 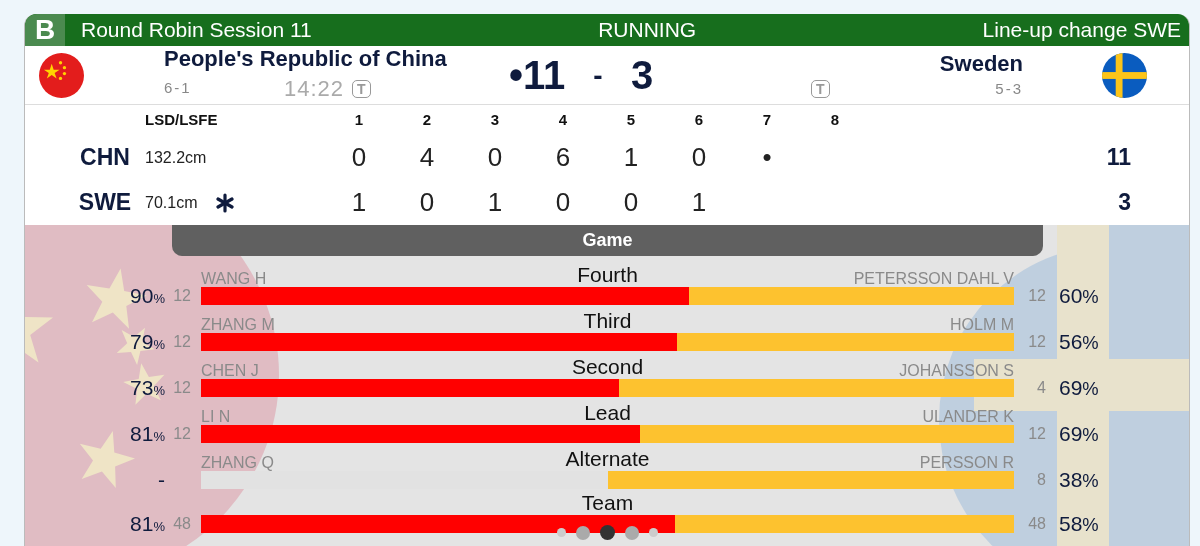 What do you see at coordinates (607, 458) in the screenshot?
I see `position-label: Alternate` at bounding box center [607, 458].